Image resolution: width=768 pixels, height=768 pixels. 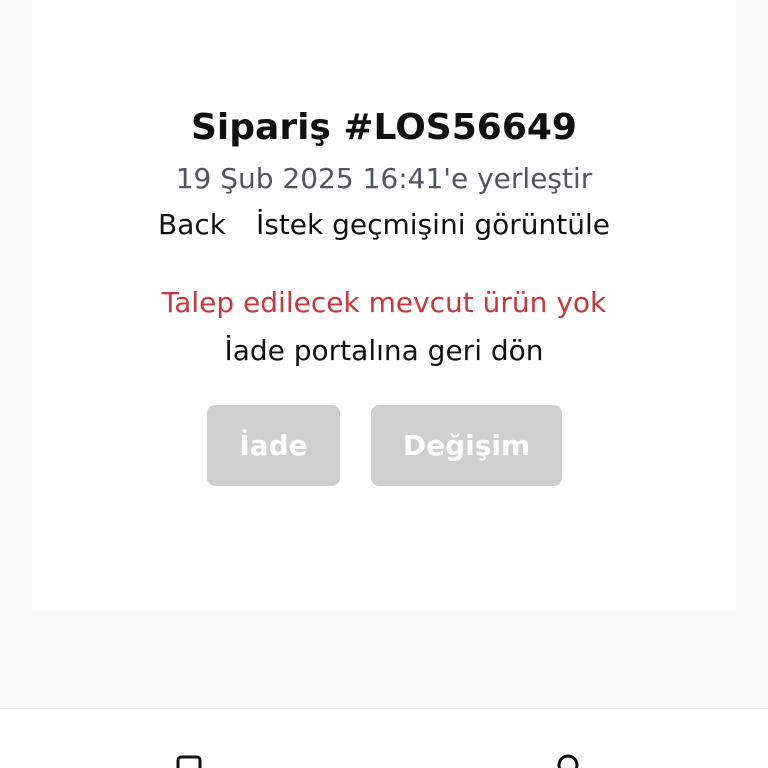 I want to click on back-link: Back, so click(x=192, y=224).